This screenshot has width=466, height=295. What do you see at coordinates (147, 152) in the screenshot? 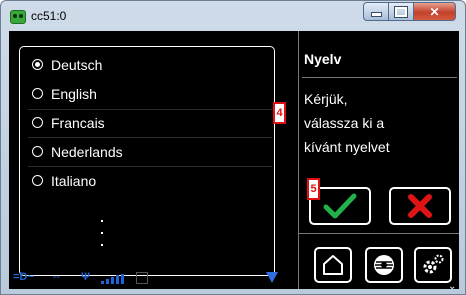
I see `language-option-nederlands: Nederlands` at bounding box center [147, 152].